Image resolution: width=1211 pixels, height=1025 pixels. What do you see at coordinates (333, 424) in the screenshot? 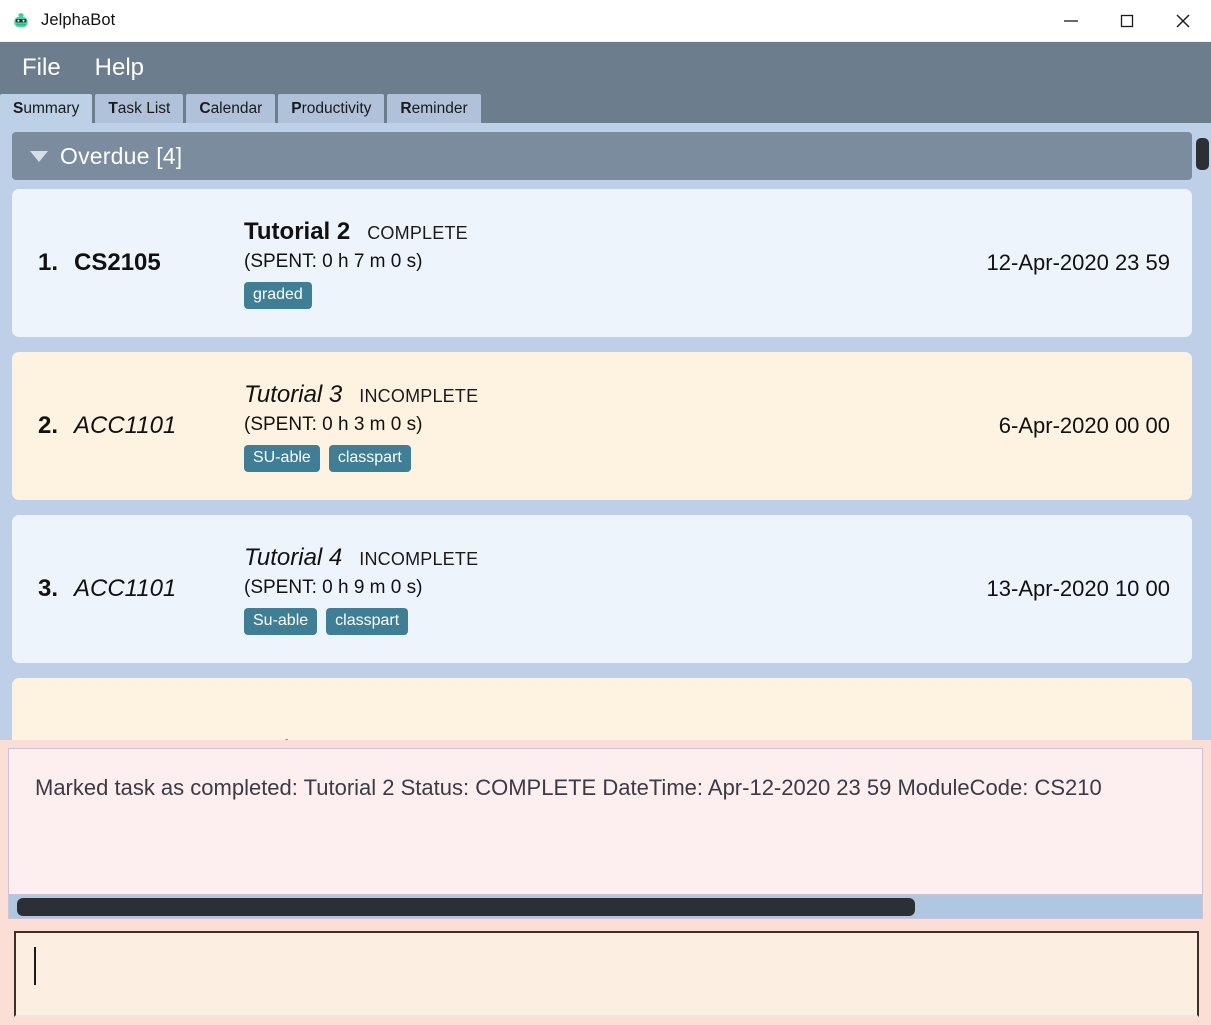
I see `task-time-spent: (SPENT: 0 h 3 m 0 s)` at bounding box center [333, 424].